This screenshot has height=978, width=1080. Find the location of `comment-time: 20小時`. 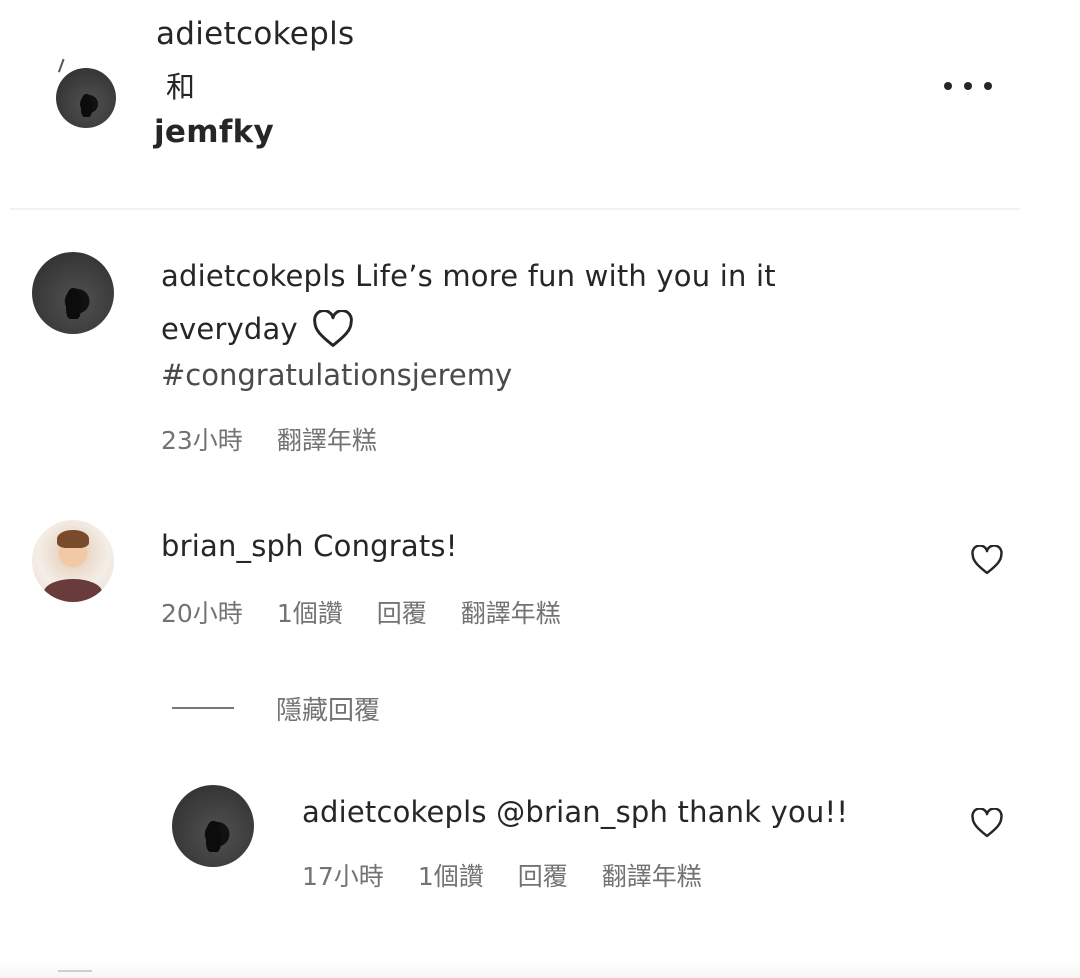

comment-time: 20小時 is located at coordinates (202, 613).